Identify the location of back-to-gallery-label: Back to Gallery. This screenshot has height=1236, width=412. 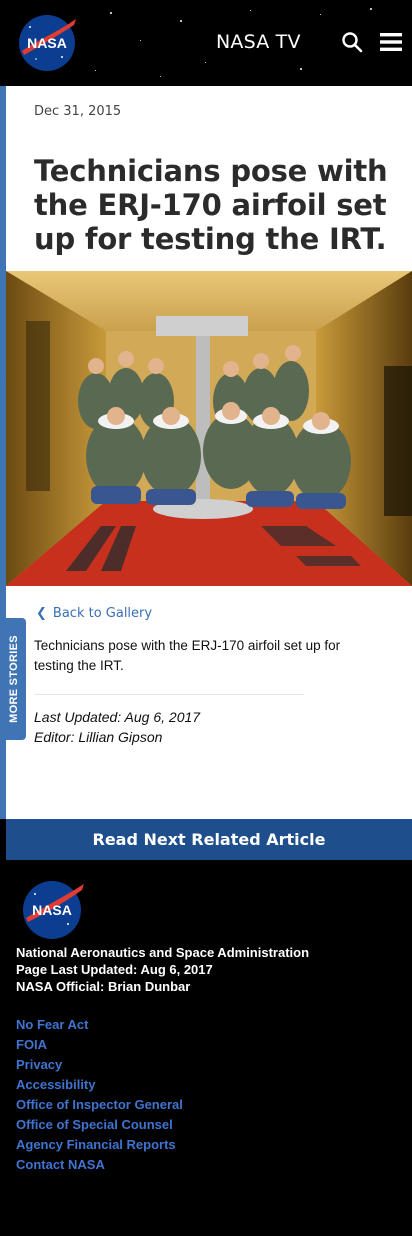
(102, 613).